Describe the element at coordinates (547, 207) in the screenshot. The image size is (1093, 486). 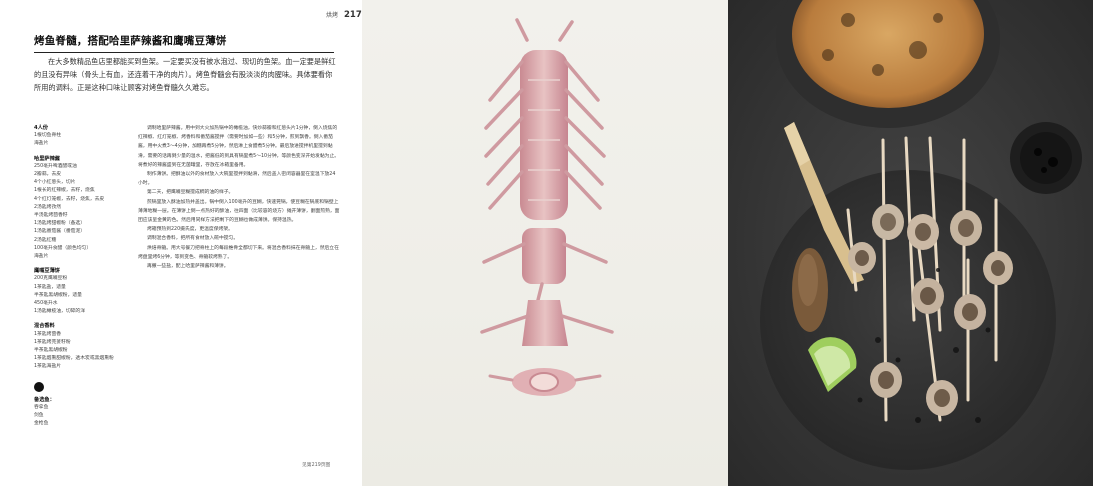
I see `fish-spine-illustration` at that location.